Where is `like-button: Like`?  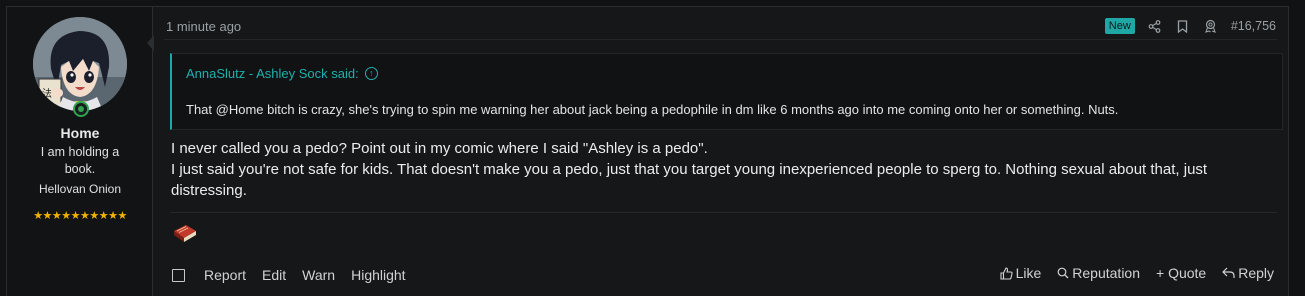 like-button: Like is located at coordinates (1021, 273).